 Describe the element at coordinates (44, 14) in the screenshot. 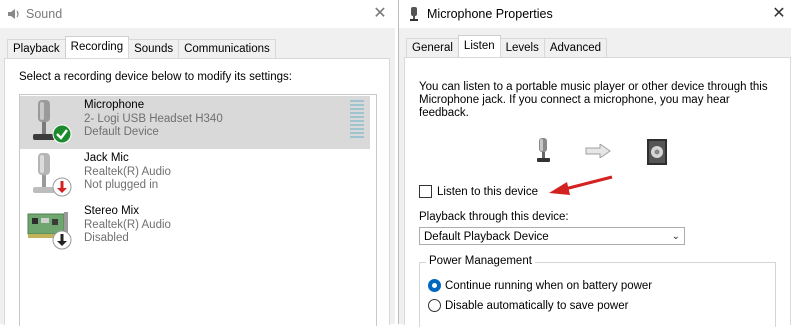

I see `window-title: Sound` at that location.